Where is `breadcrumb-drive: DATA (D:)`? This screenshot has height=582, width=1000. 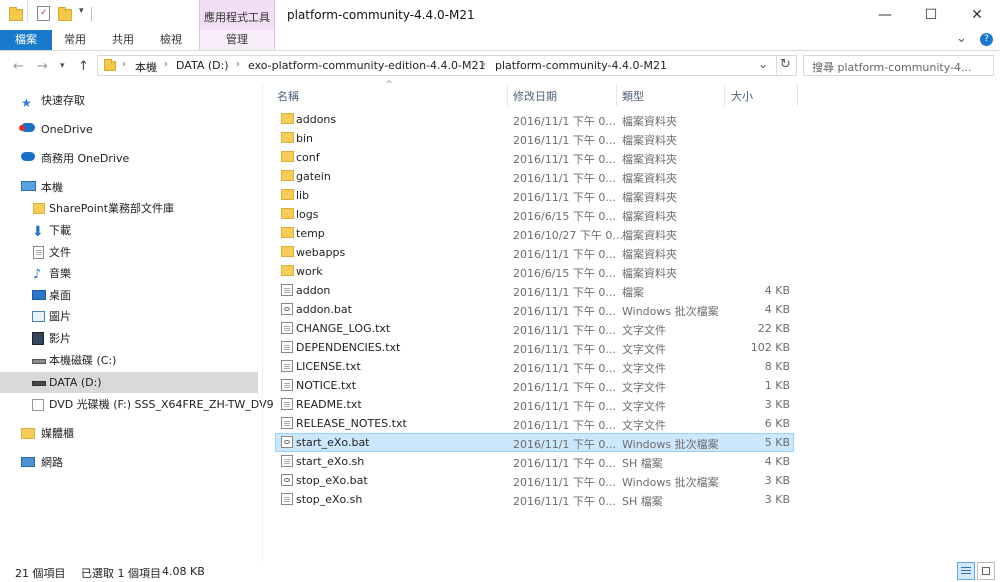
breadcrumb-drive: DATA (D:) is located at coordinates (202, 65).